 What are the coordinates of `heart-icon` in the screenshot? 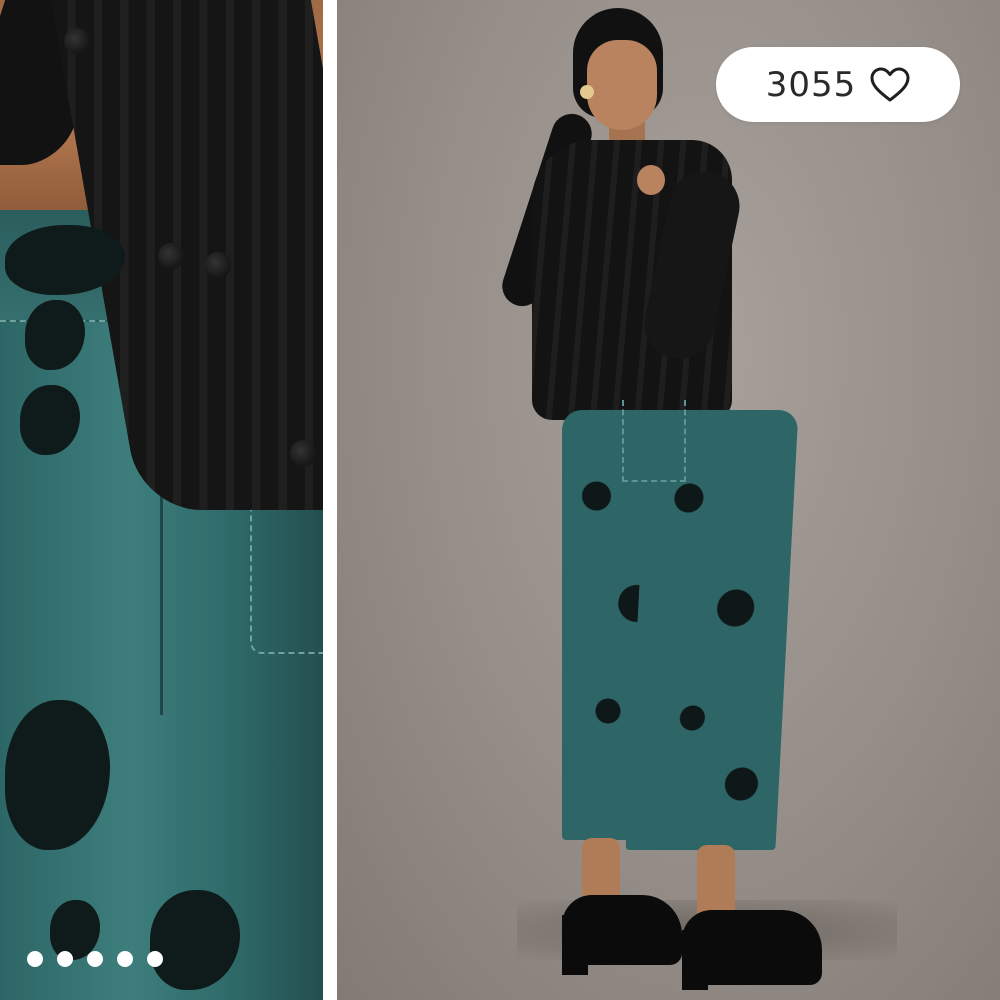 It's located at (890, 84).